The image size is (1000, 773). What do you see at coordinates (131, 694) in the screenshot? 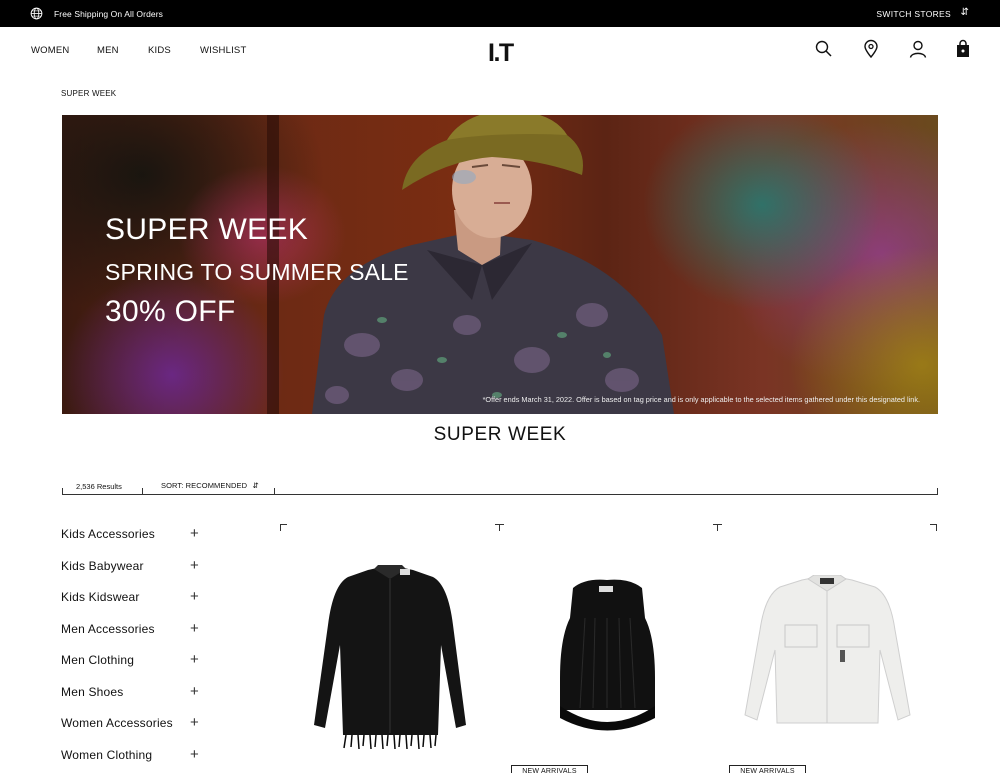
I see `category-men-shoes: Men Shoes +` at bounding box center [131, 694].